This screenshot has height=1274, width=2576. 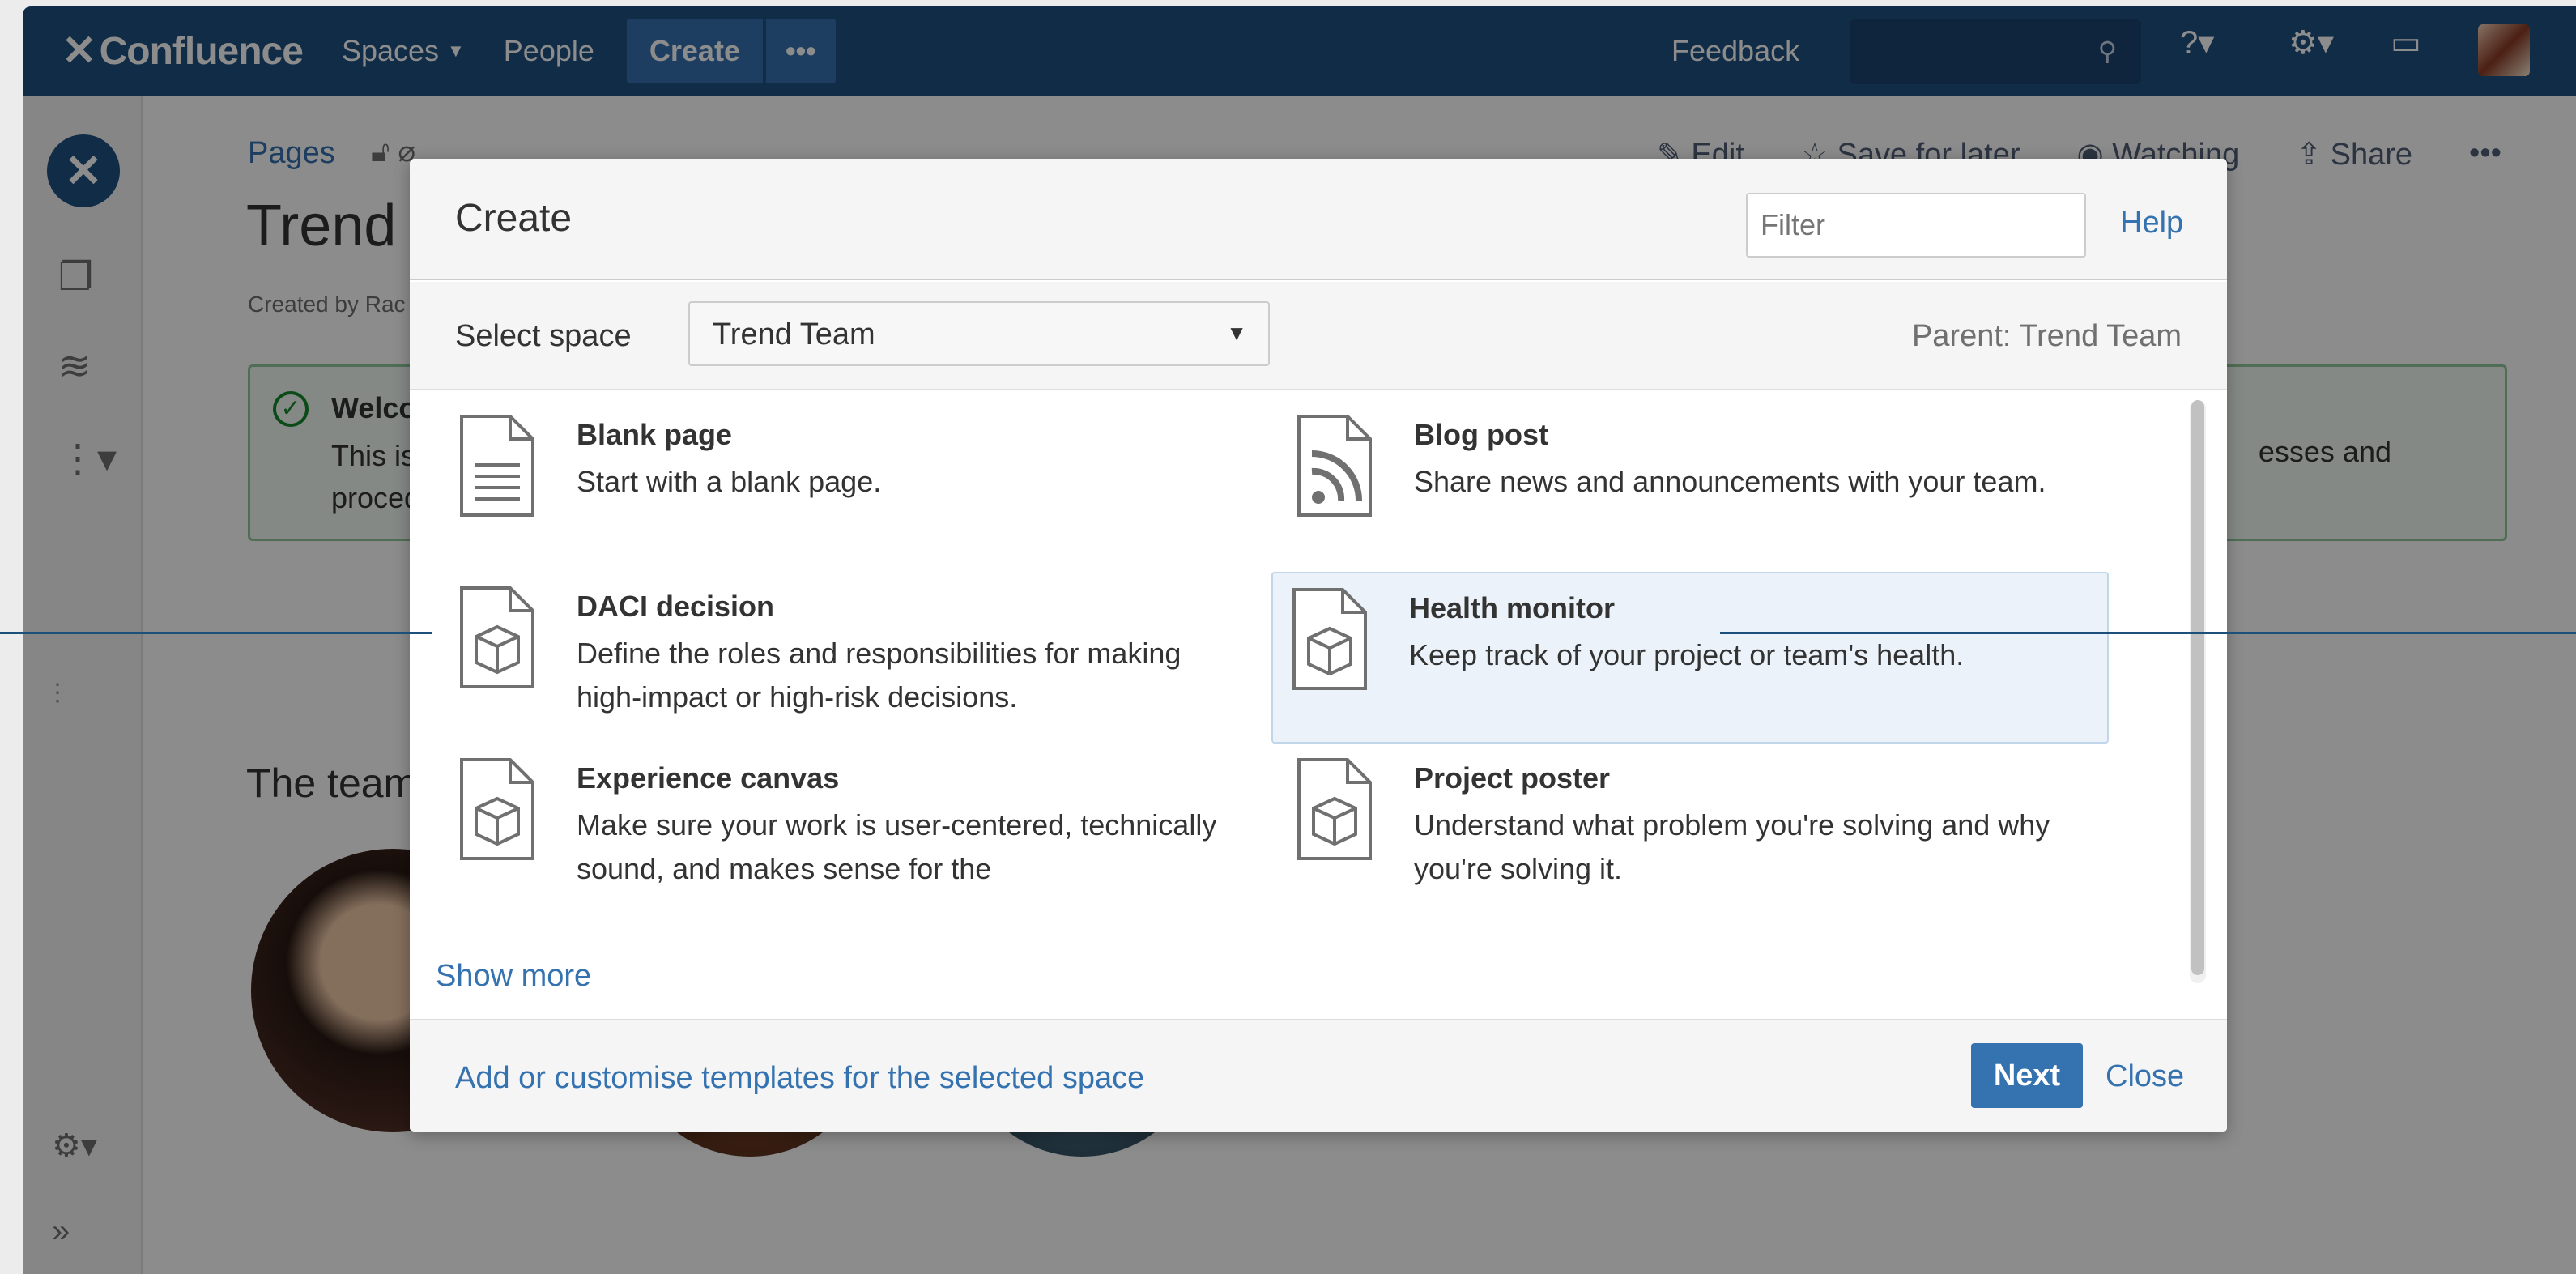 What do you see at coordinates (2151, 223) in the screenshot?
I see `help-link: Help` at bounding box center [2151, 223].